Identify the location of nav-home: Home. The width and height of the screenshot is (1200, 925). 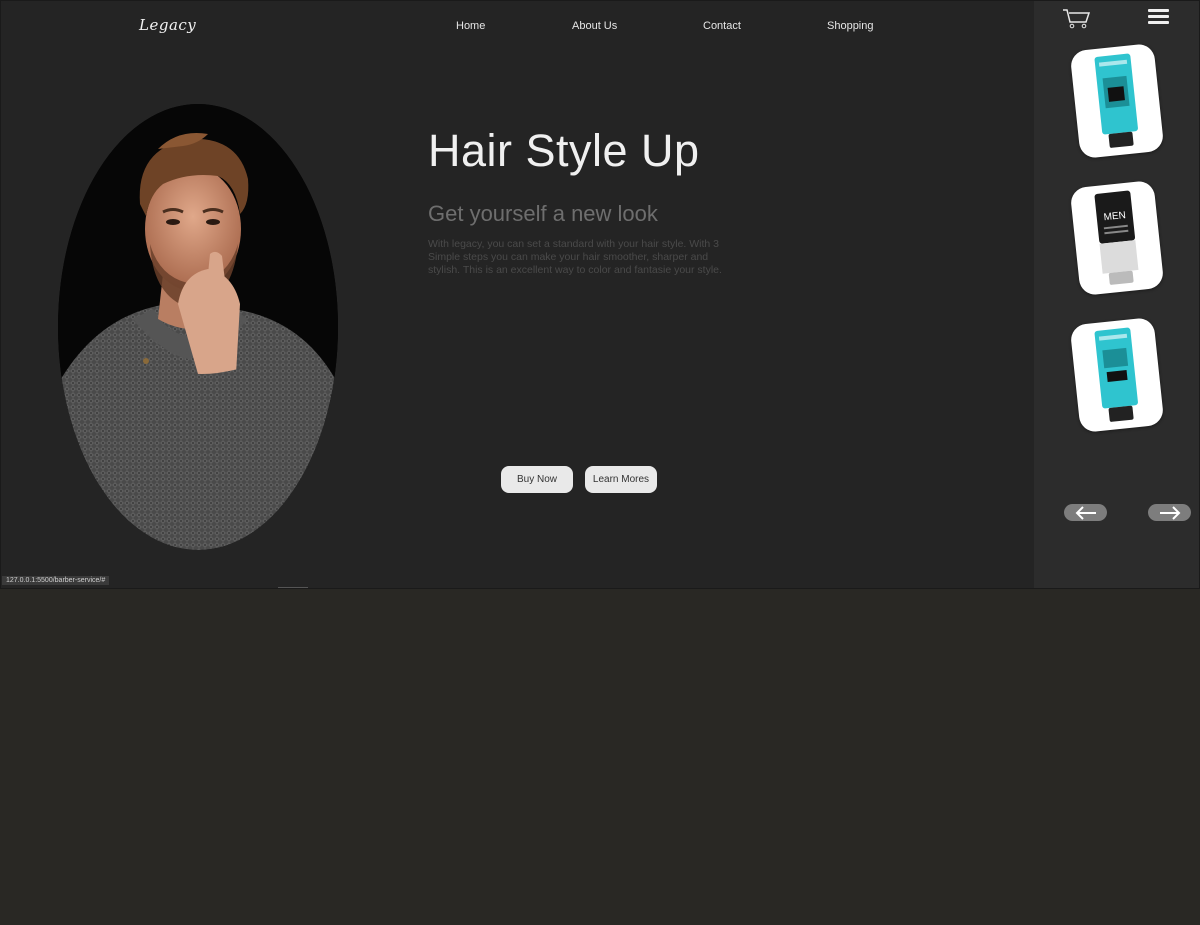
(470, 26).